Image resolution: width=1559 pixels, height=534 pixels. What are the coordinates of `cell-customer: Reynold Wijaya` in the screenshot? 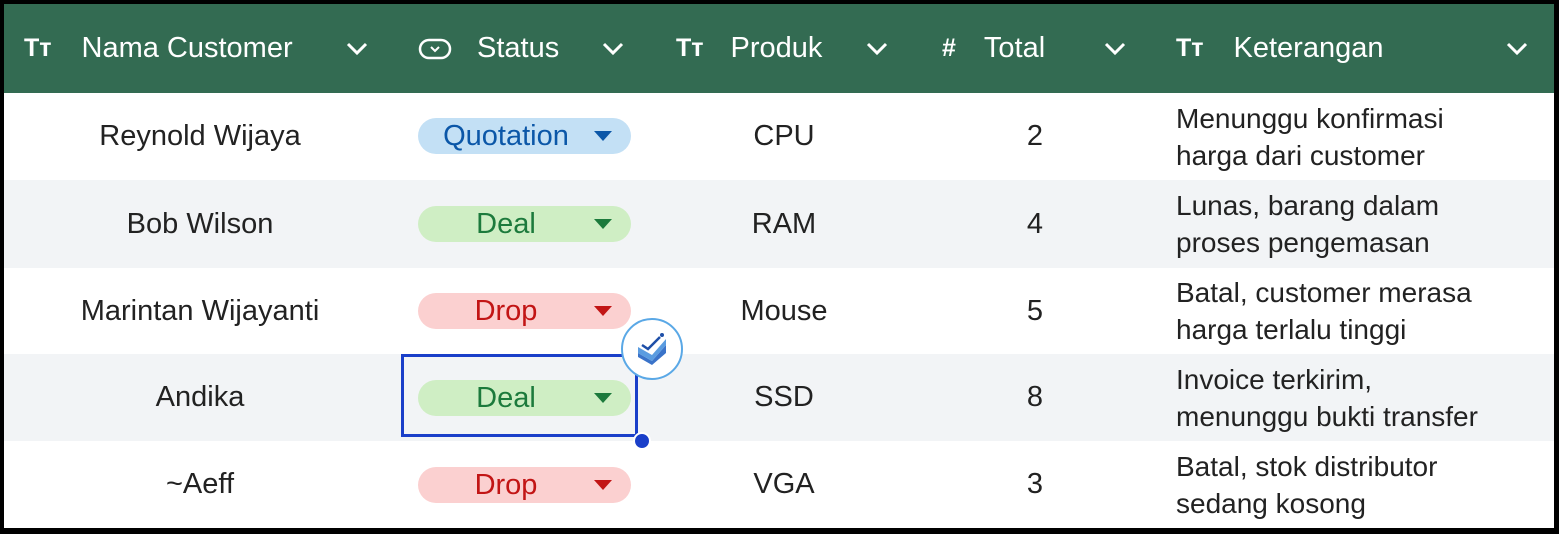 It's located at (200, 136).